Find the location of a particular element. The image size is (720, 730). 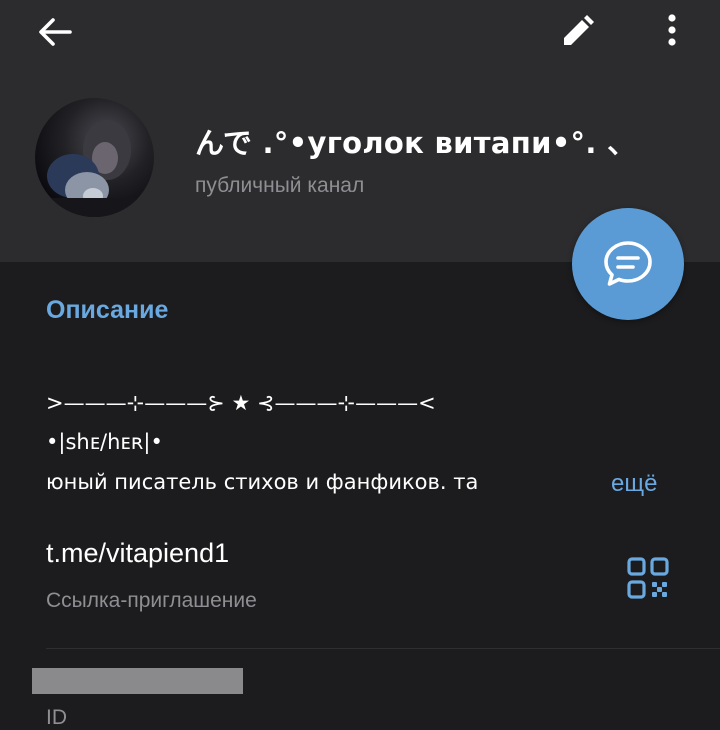

channel-title: んで .°•уголок витапи•°. 、 is located at coordinates (416, 143).